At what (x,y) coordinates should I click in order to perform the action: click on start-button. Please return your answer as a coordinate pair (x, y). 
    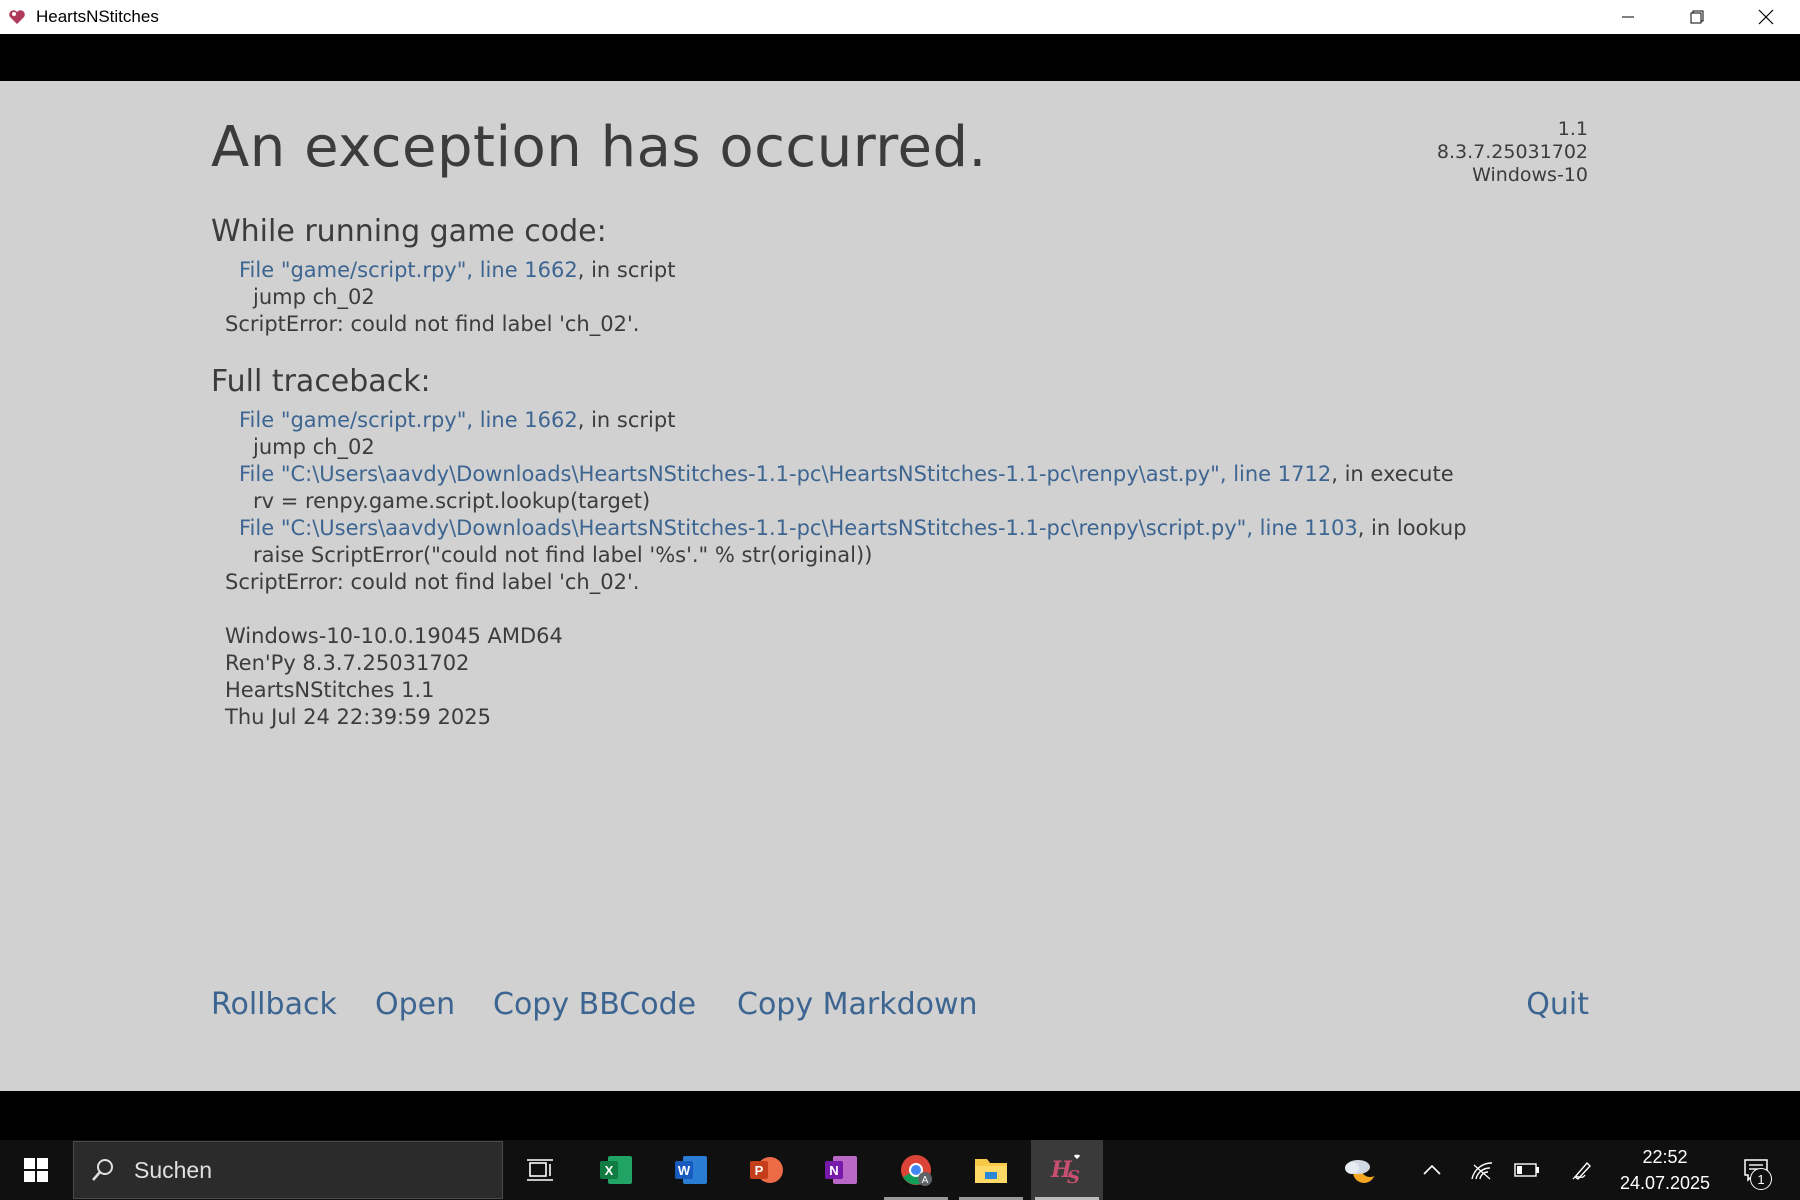
    Looking at the image, I should click on (36, 1170).